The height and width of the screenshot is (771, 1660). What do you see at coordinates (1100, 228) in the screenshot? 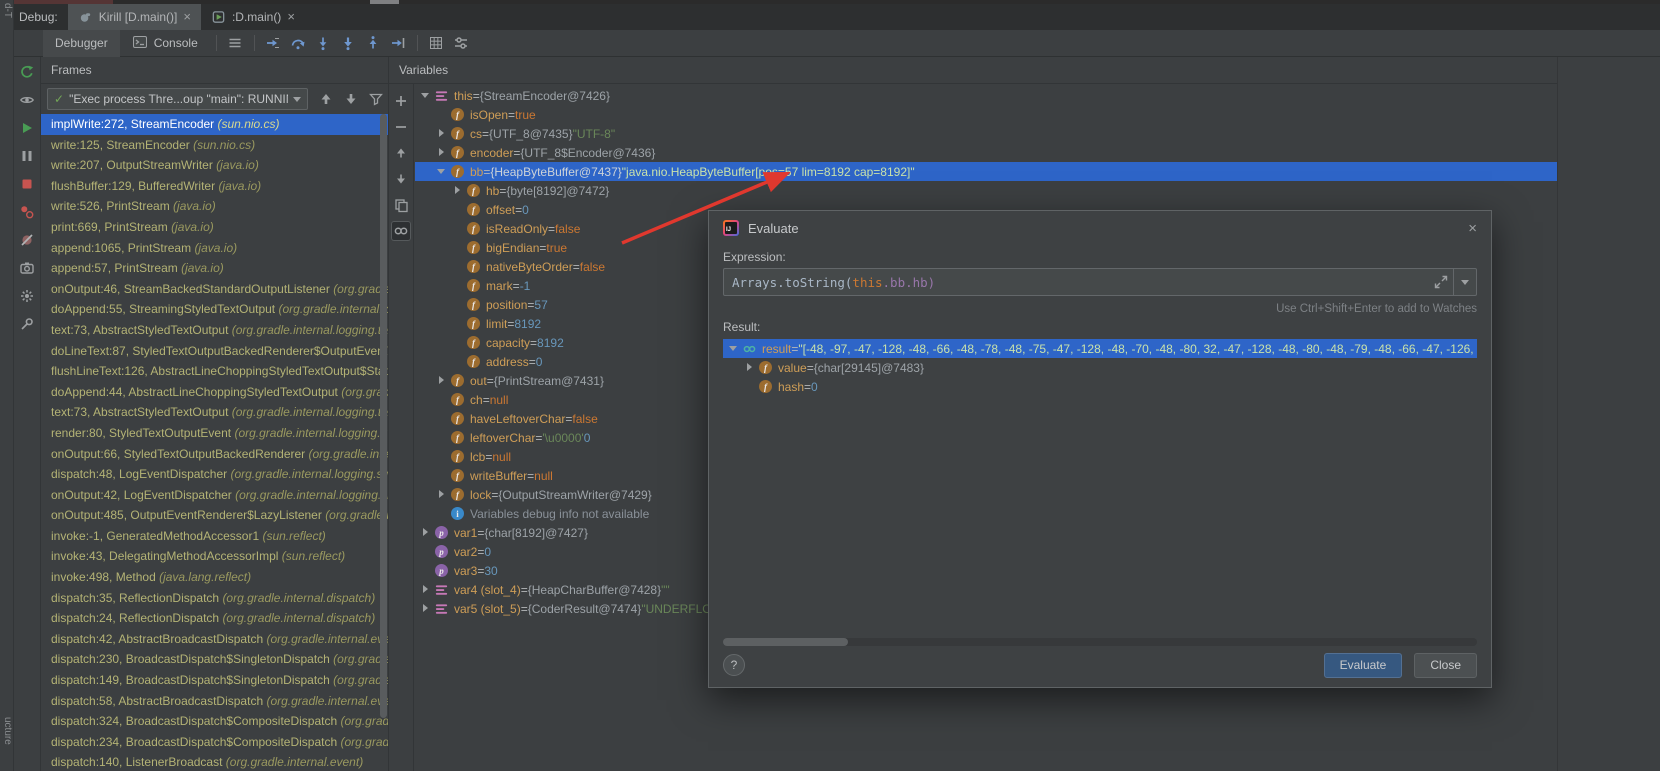
I see `evaluate-dialog-titlebar: IJ Evaluate ×` at bounding box center [1100, 228].